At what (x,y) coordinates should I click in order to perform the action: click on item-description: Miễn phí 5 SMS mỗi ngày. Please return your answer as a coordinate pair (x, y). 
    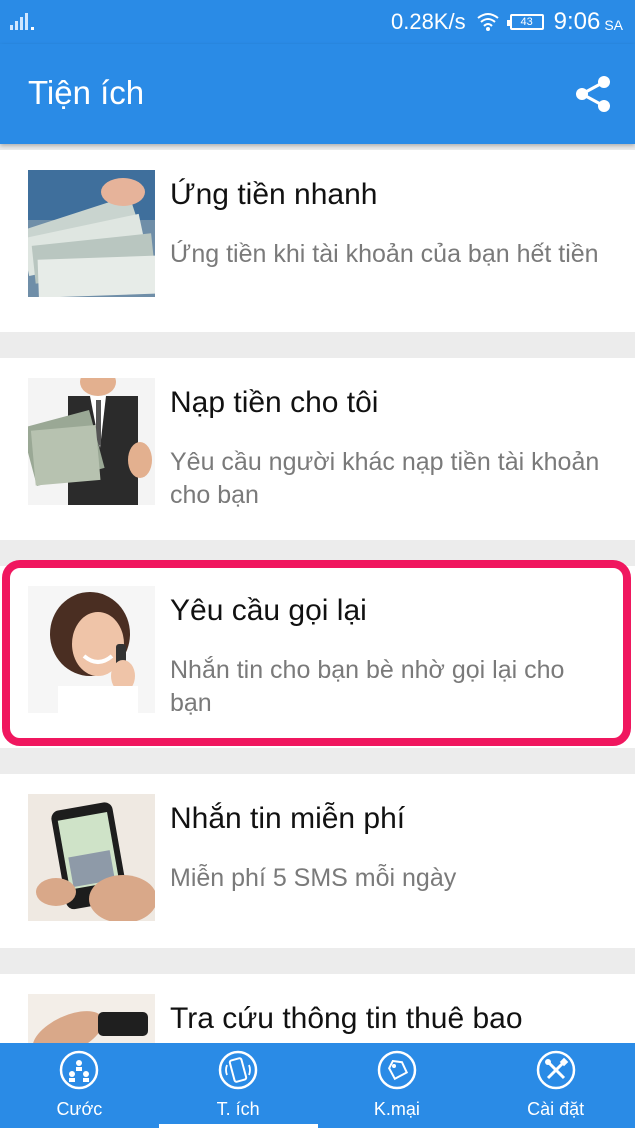
    Looking at the image, I should click on (313, 878).